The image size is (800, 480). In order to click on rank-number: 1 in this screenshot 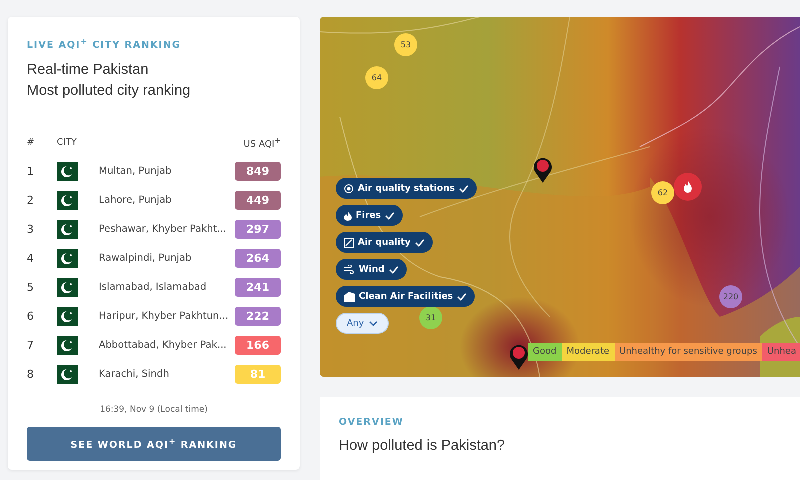, I will do `click(31, 171)`.